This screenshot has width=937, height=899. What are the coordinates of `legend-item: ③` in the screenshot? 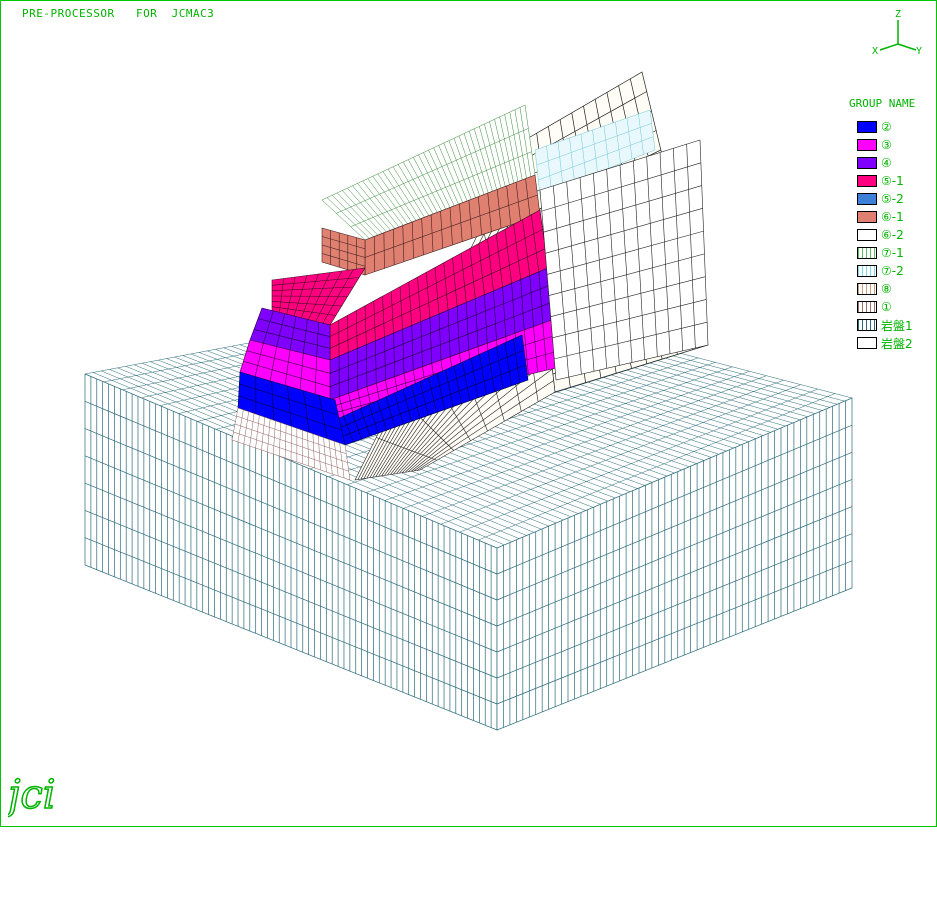 It's located at (882, 145).